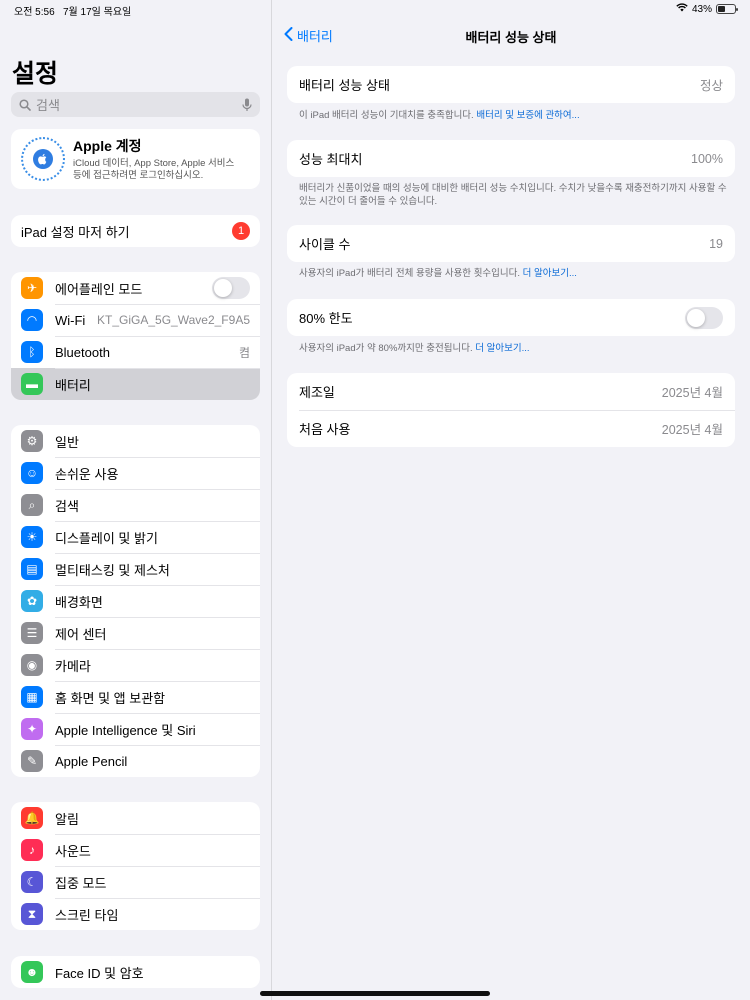 The width and height of the screenshot is (750, 1000). I want to click on sidebar-item: ◠ Wi-Fi KT_GiGA_5G_Wave2_F9A5, so click(135, 320).